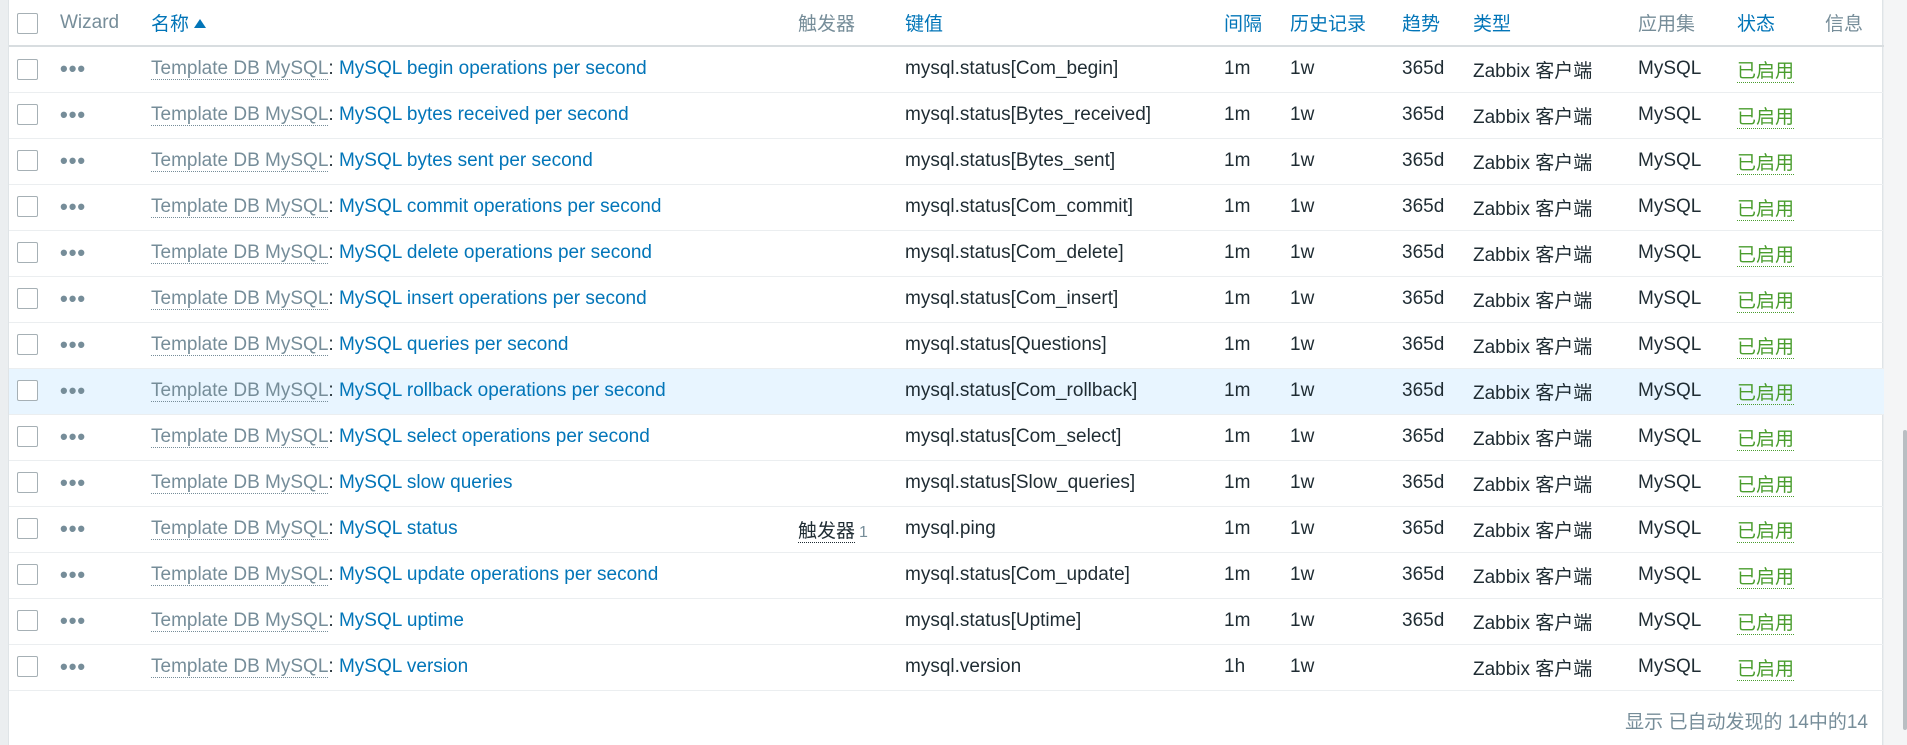  I want to click on item-name-link: MySQL status, so click(398, 528).